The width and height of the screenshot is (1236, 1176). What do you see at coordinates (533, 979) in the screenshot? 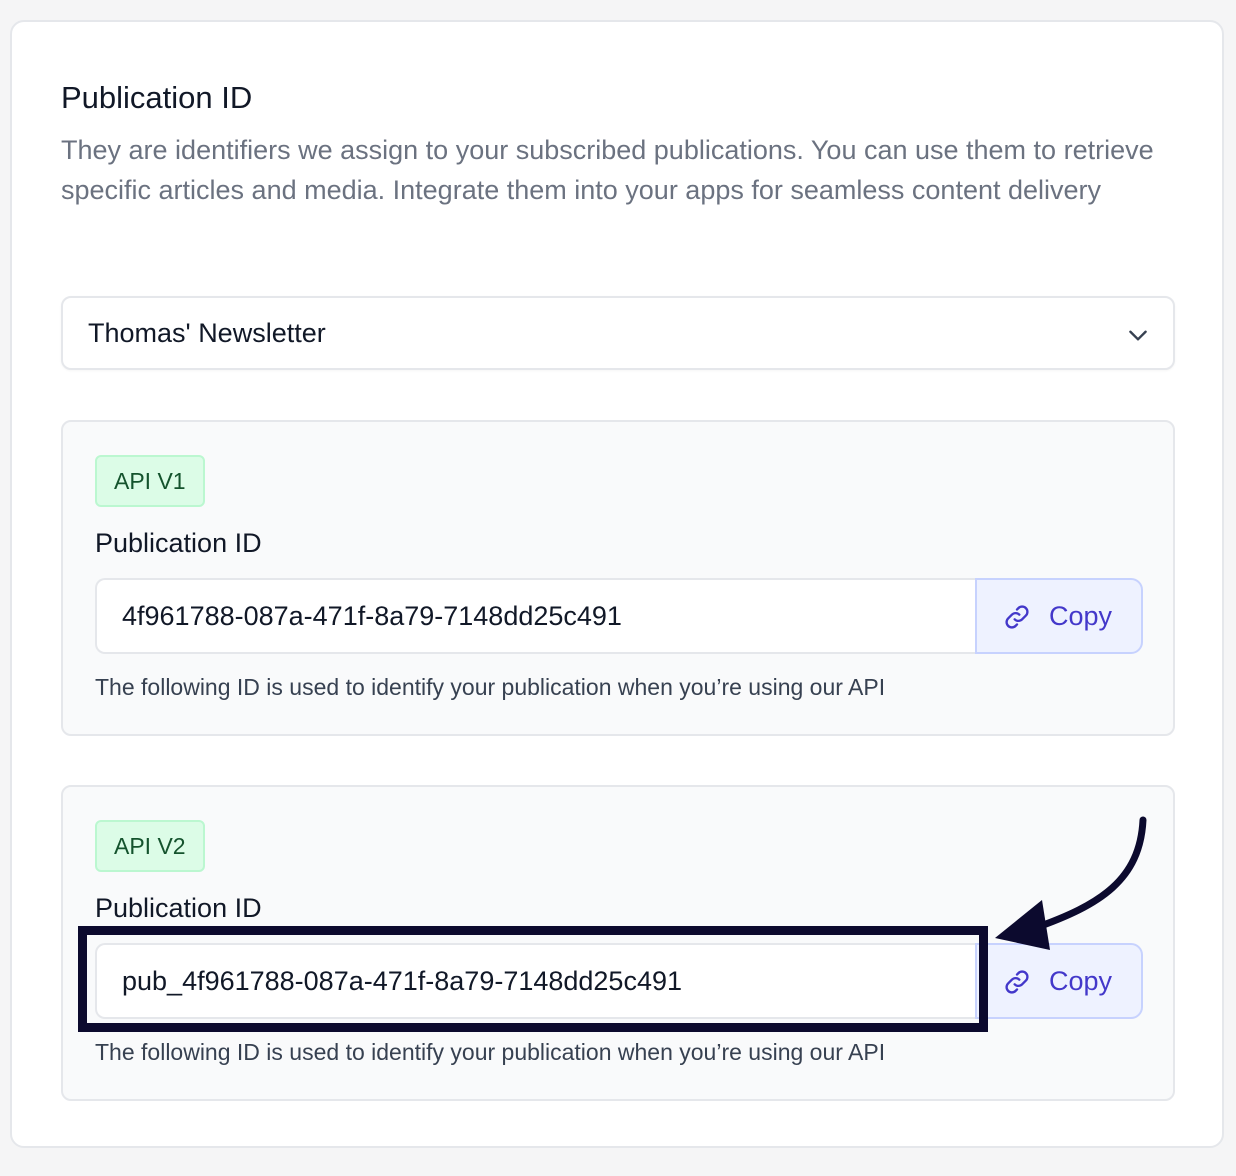
I see `highlight-box-annotation` at bounding box center [533, 979].